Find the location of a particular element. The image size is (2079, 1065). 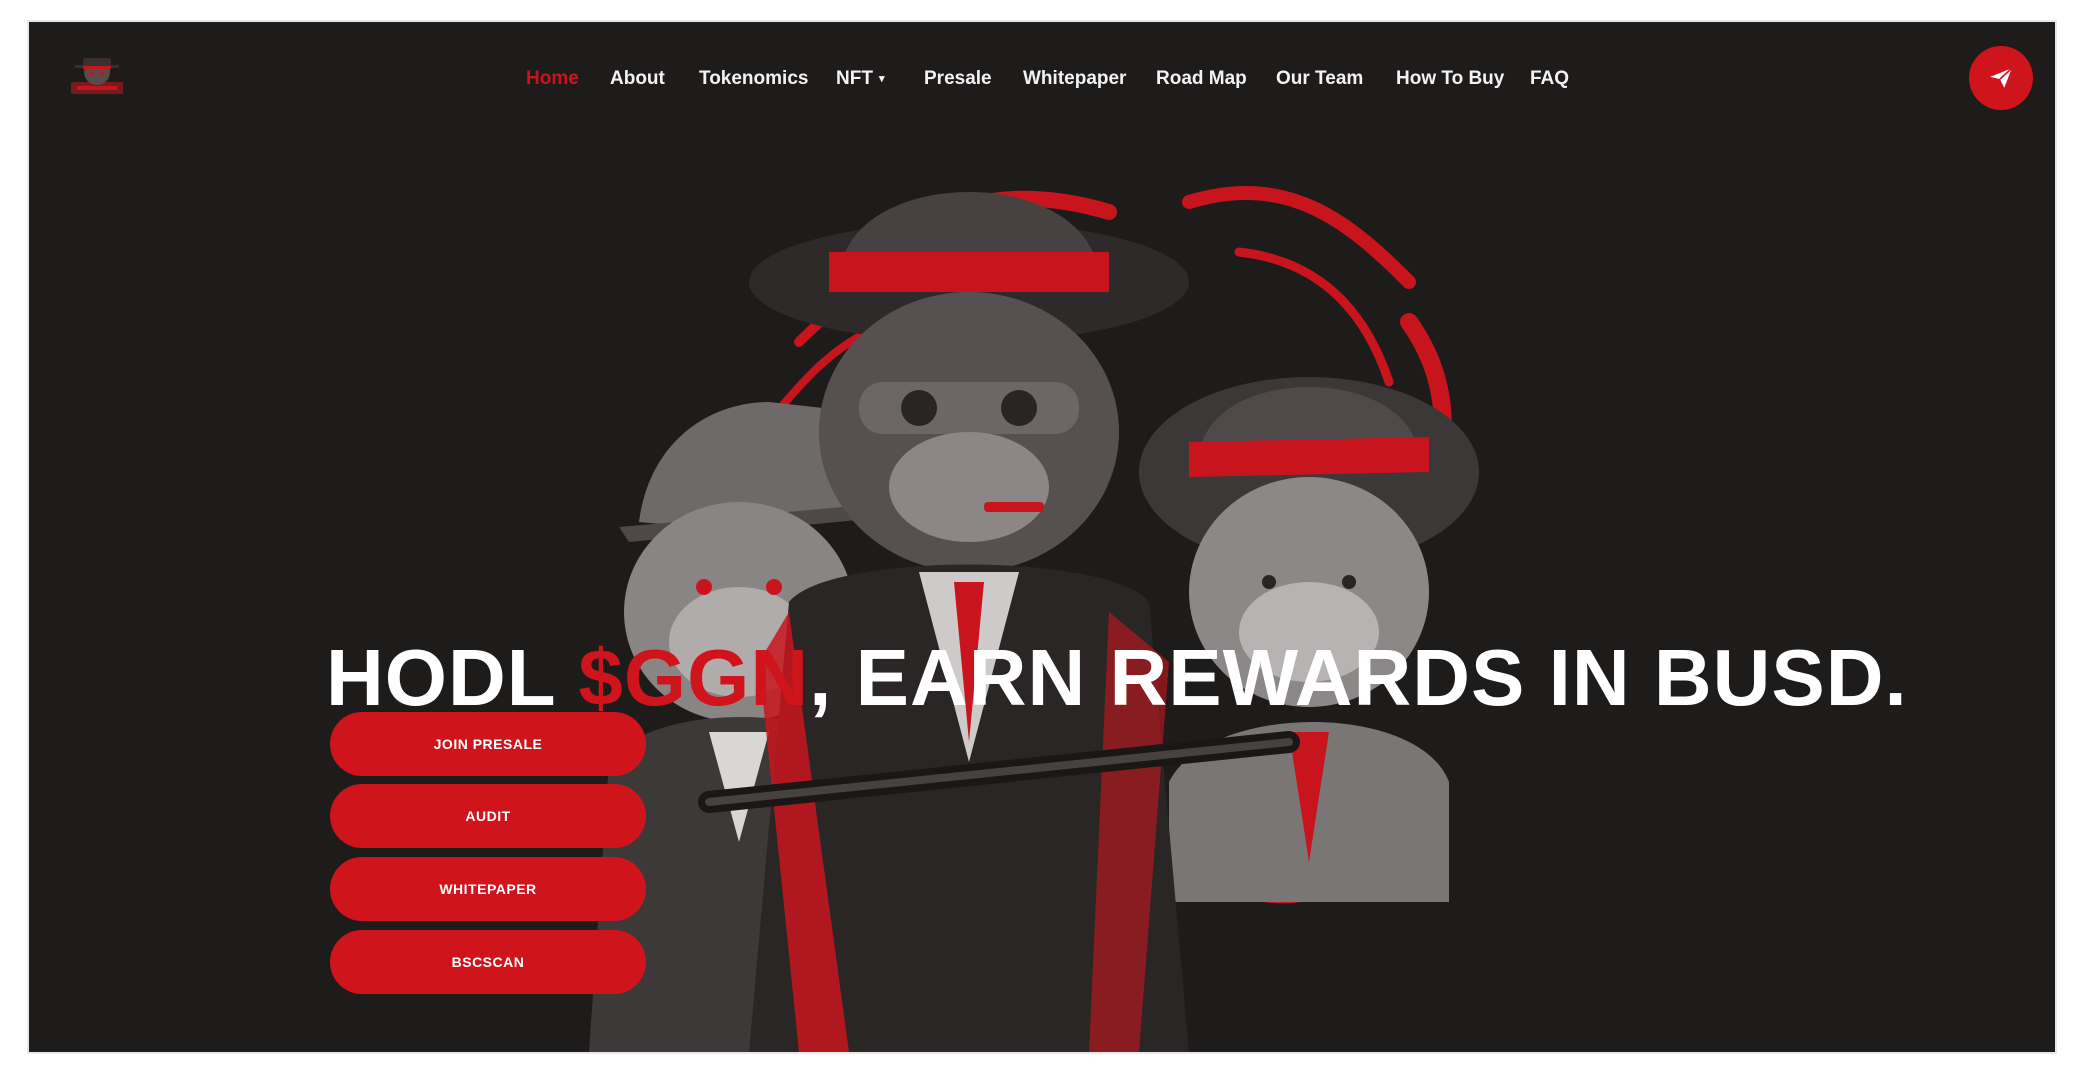

headline-token-symbol: $GGN is located at coordinates (694, 677).